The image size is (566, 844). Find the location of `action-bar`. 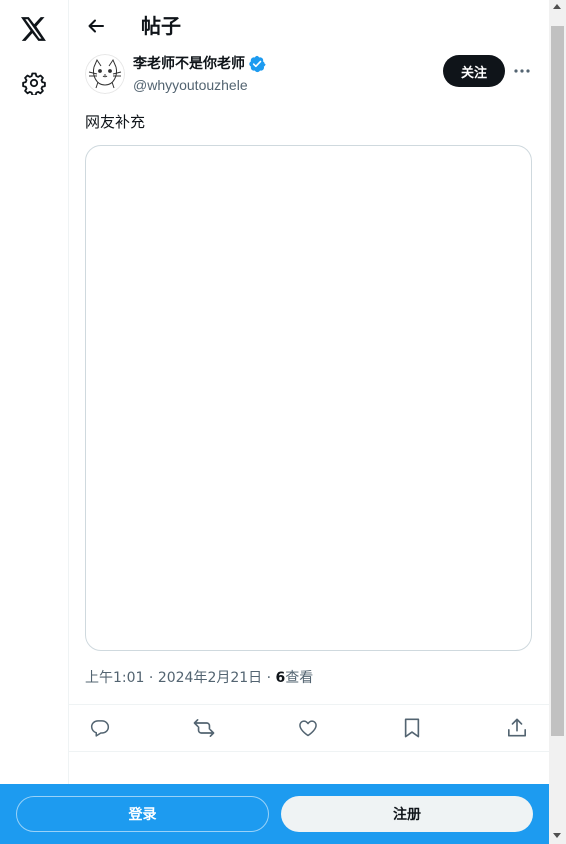

action-bar is located at coordinates (309, 728).